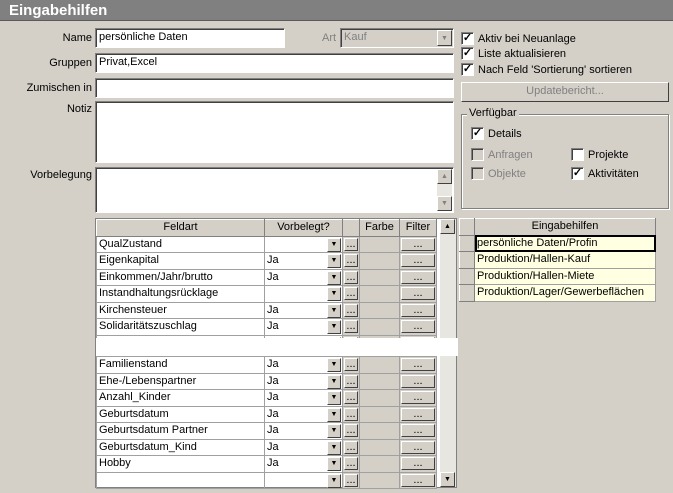 The width and height of the screenshot is (673, 493). Describe the element at coordinates (444, 203) in the screenshot. I see `scroll-down-icon: ▼` at that location.